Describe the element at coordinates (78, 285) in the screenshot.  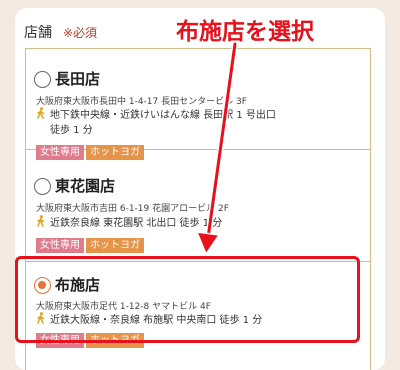
I see `store-name: 布施店` at that location.